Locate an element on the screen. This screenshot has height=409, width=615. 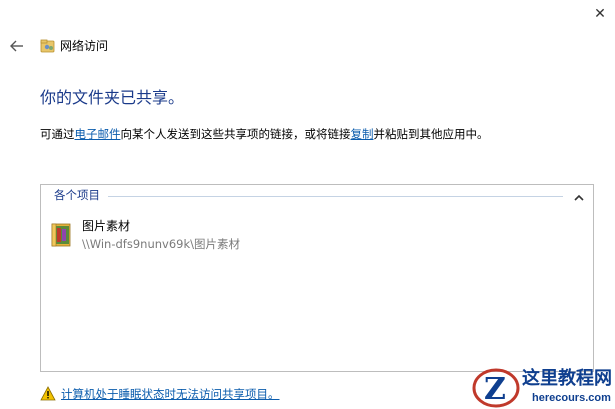
watermark-text: 这里教程网 is located at coordinates (567, 378).